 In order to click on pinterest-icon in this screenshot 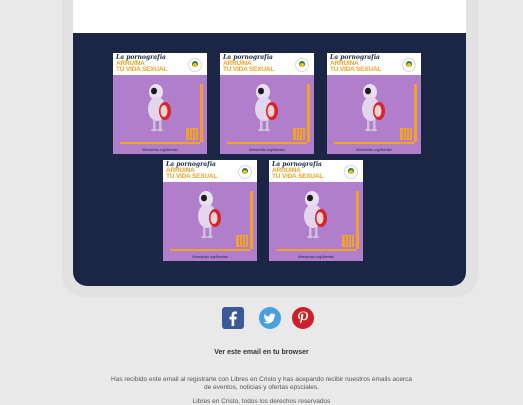, I will do `click(303, 318)`.